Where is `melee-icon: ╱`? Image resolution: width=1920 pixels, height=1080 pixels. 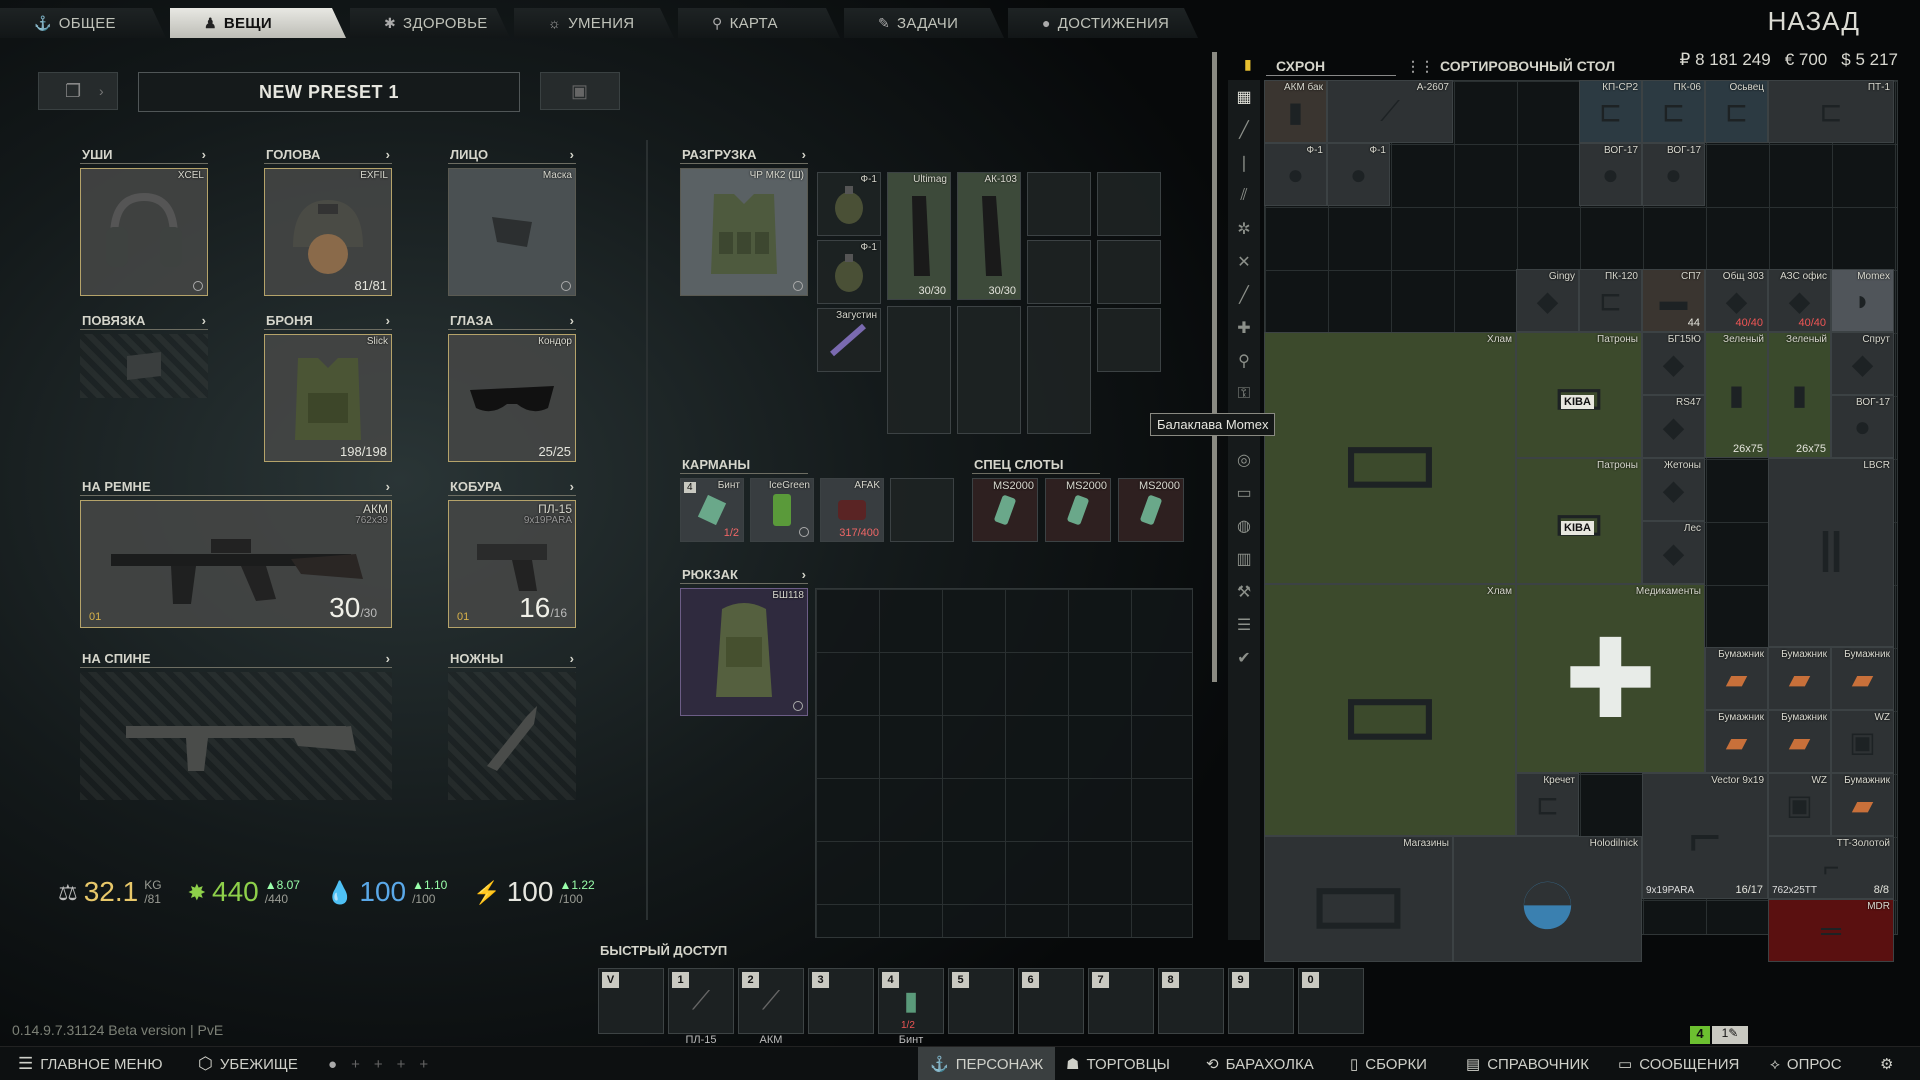 melee-icon: ╱ is located at coordinates (1244, 294).